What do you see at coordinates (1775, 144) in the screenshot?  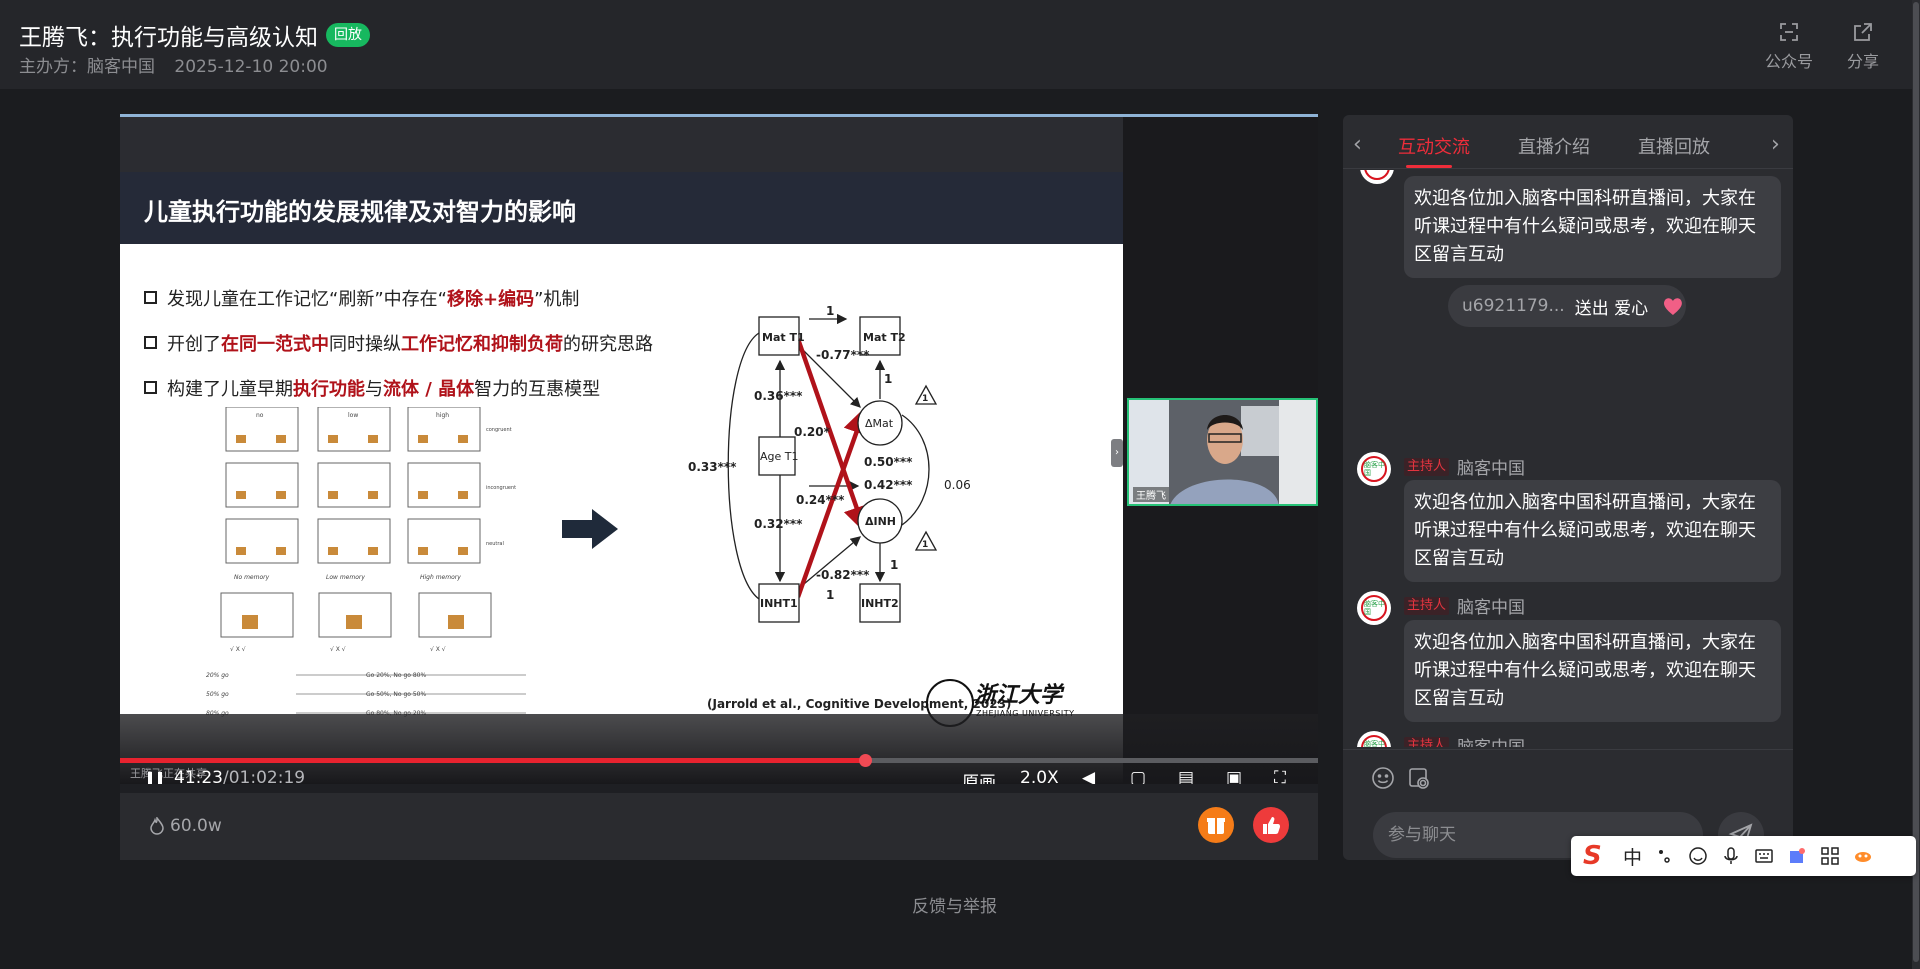 I see `tabs-next-icon: ›` at bounding box center [1775, 144].